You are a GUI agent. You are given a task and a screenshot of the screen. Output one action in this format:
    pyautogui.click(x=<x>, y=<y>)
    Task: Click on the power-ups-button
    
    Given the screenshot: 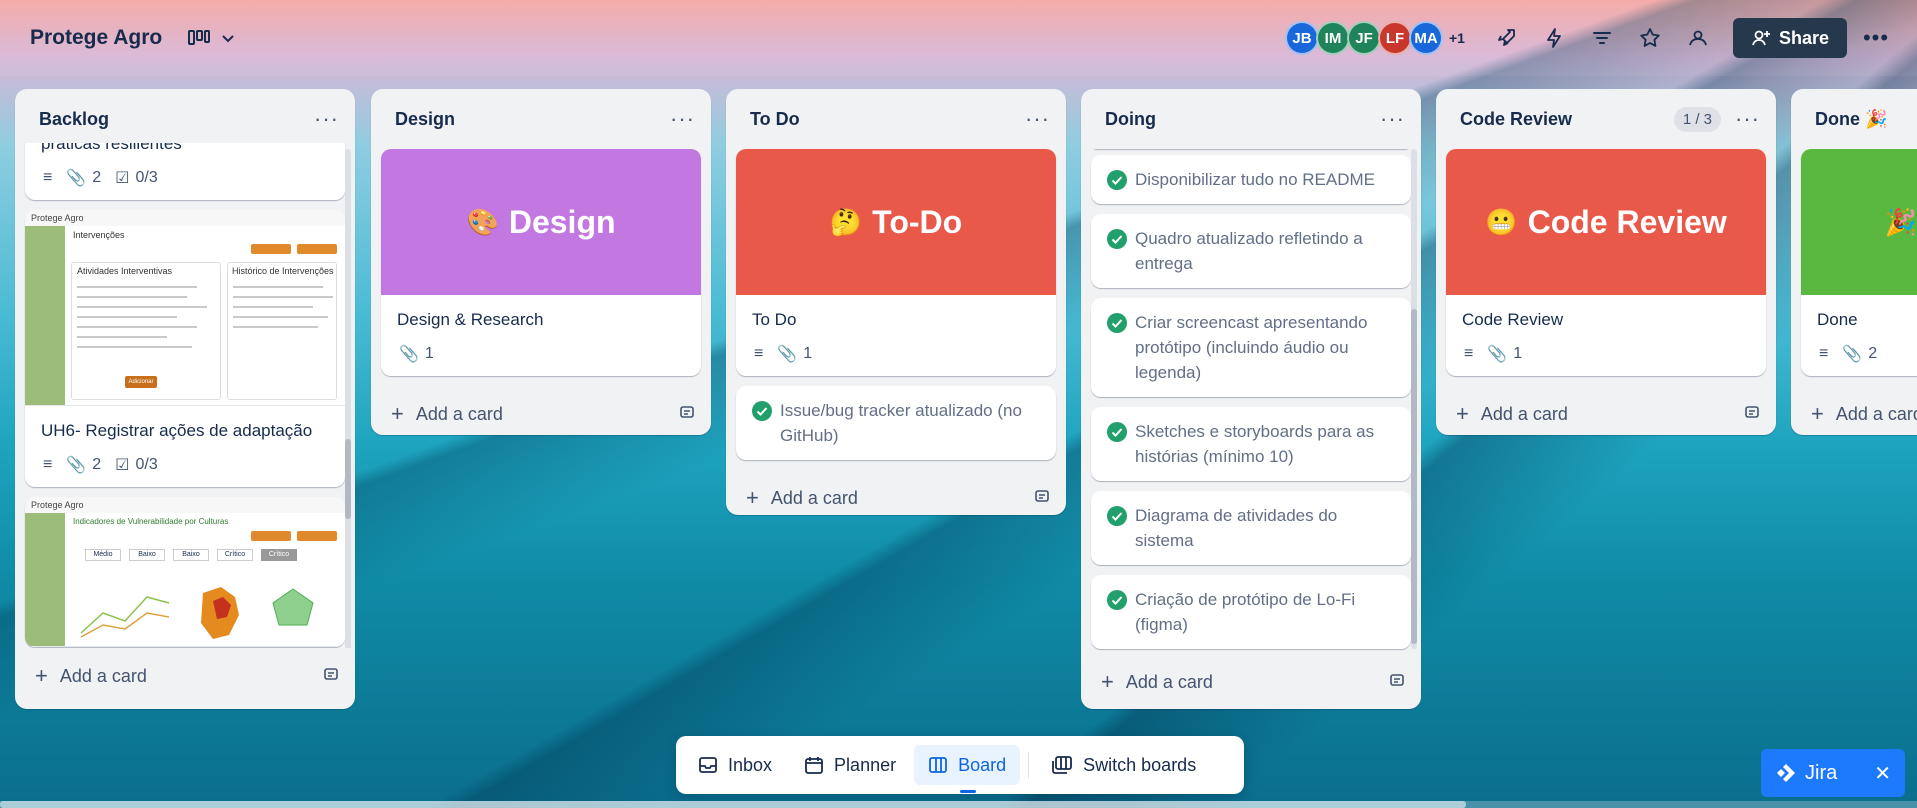 What is the action you would take?
    pyautogui.click(x=1506, y=38)
    